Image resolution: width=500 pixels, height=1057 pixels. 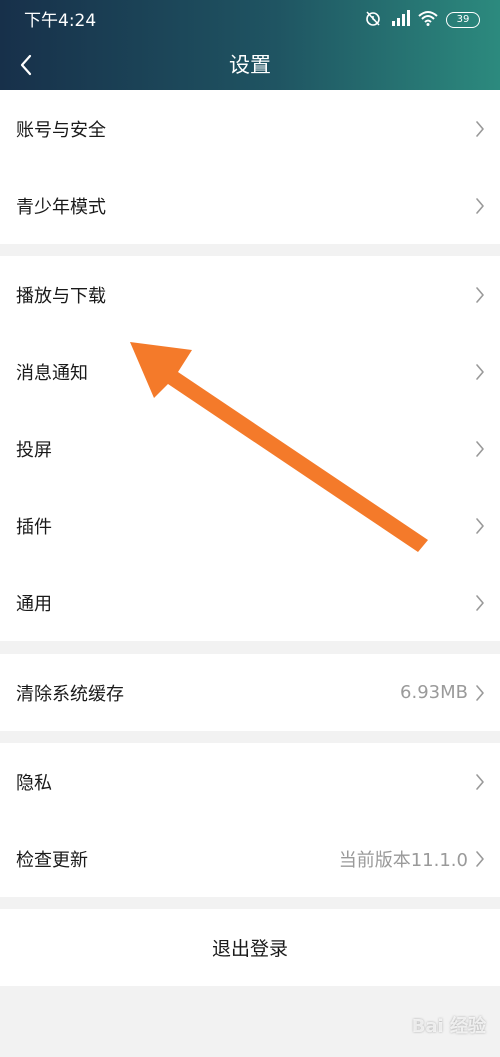 What do you see at coordinates (250, 294) in the screenshot?
I see `settings-item-playback-download: 播放与下载` at bounding box center [250, 294].